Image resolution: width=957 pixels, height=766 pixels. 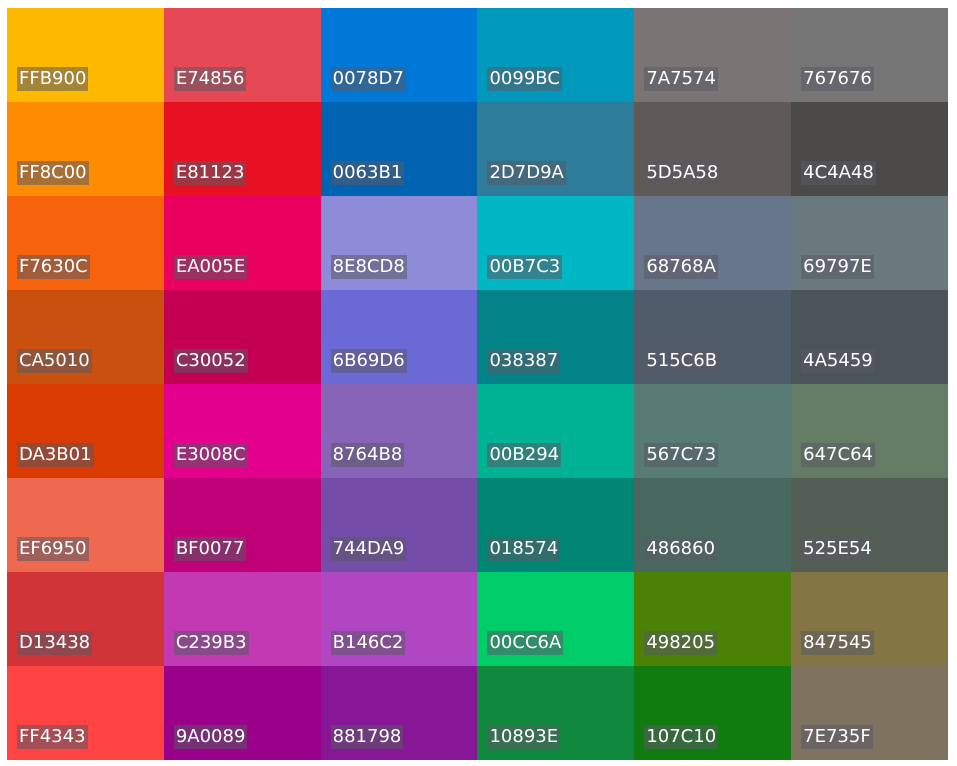 I want to click on color-swatch-847545: 847545, so click(x=869, y=619).